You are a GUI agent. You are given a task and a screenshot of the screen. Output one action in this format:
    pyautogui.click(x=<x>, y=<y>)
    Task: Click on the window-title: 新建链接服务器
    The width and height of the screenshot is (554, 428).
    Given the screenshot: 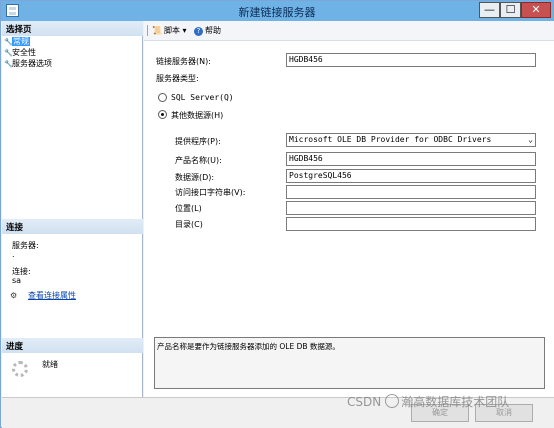 What is the action you would take?
    pyautogui.click(x=277, y=12)
    